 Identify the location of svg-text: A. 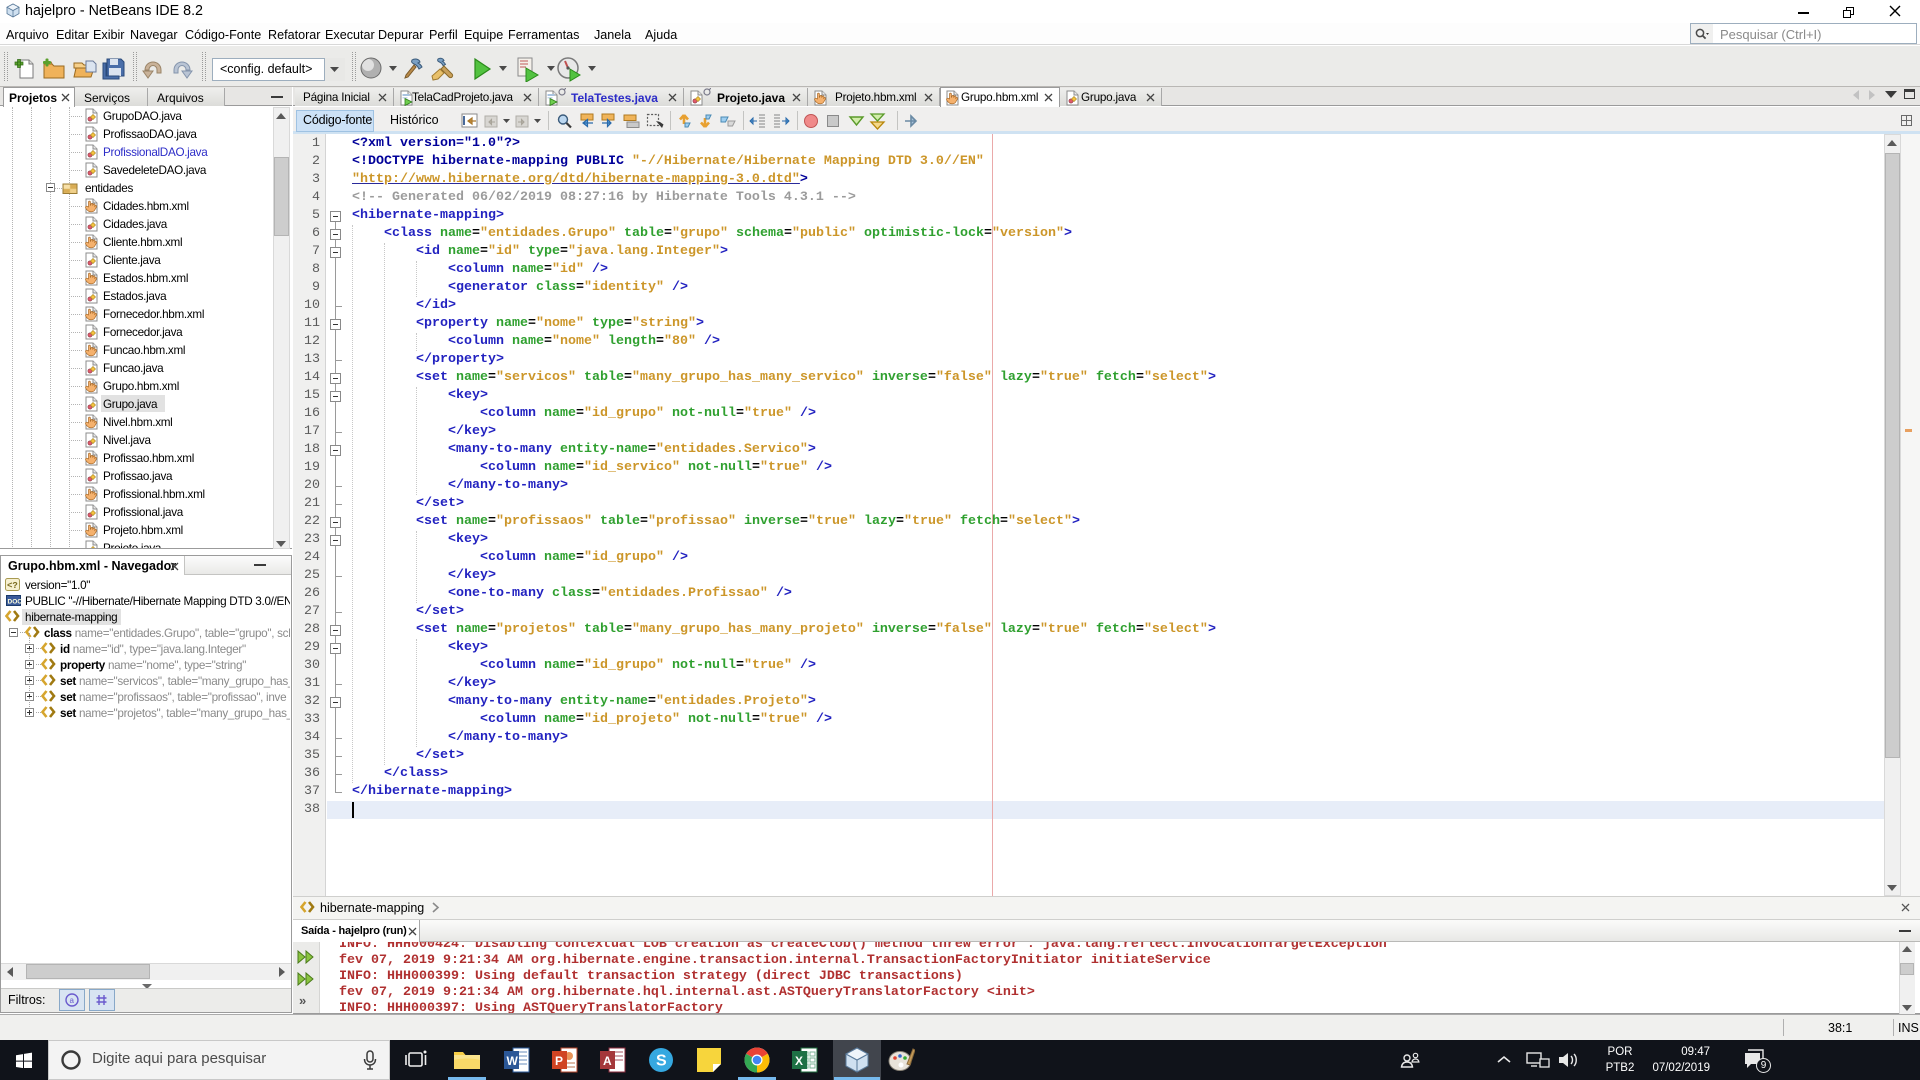
(607, 1061).